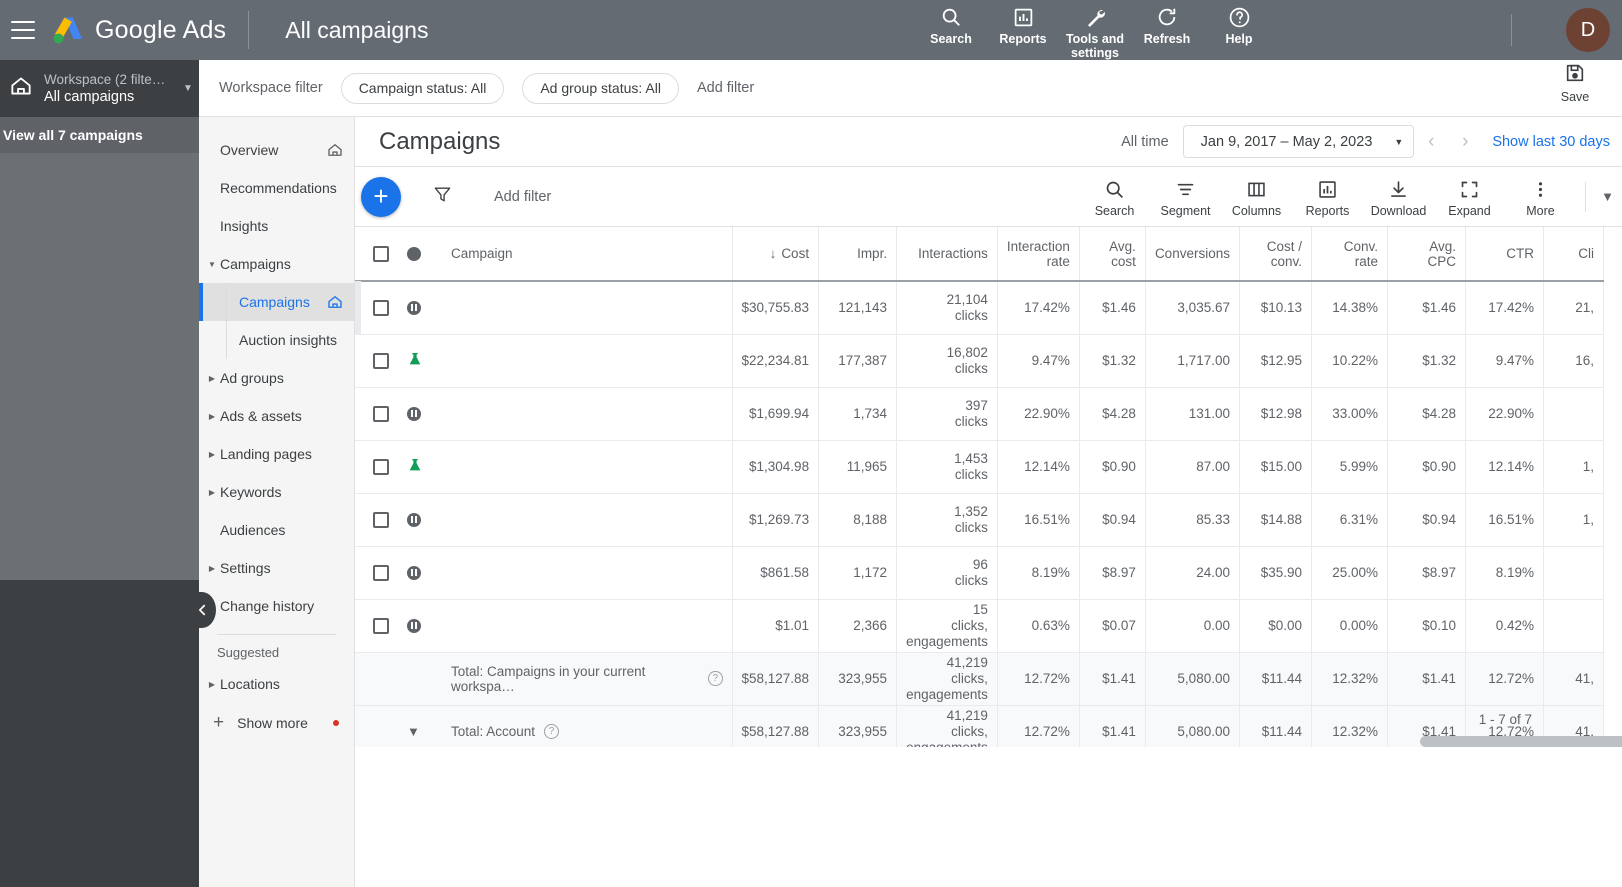 This screenshot has height=887, width=1622. I want to click on cell-impr: 1,172, so click(858, 572).